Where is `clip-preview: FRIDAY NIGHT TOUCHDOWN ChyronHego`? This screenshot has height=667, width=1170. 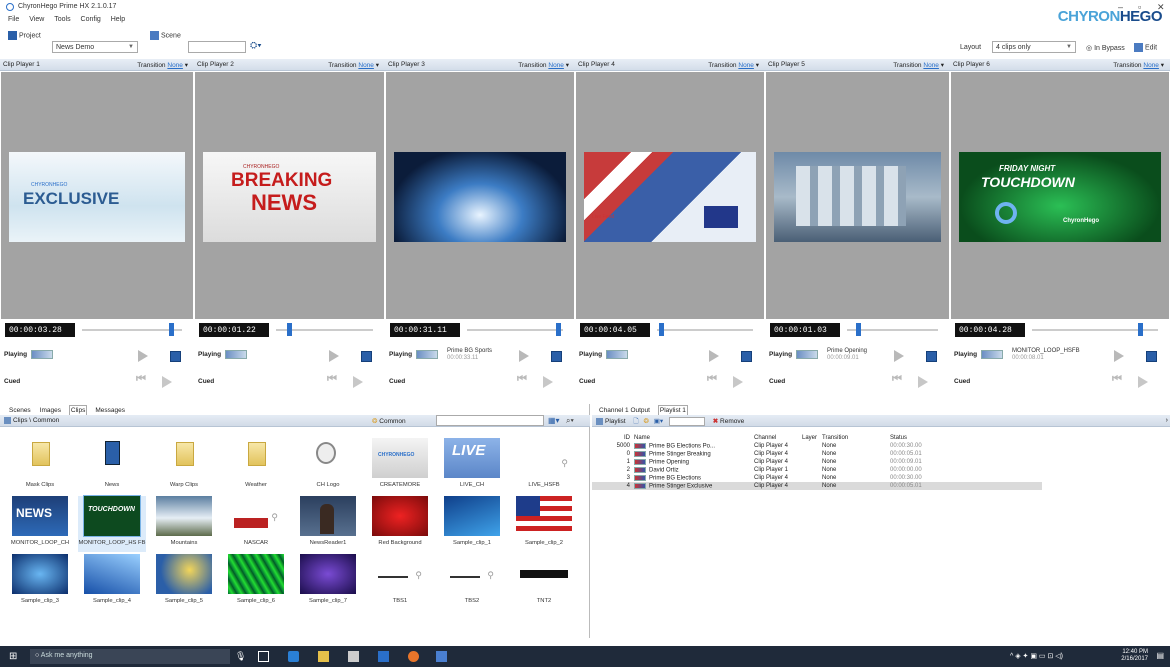
clip-preview: FRIDAY NIGHT TOUCHDOWN ChyronHego is located at coordinates (1060, 195).